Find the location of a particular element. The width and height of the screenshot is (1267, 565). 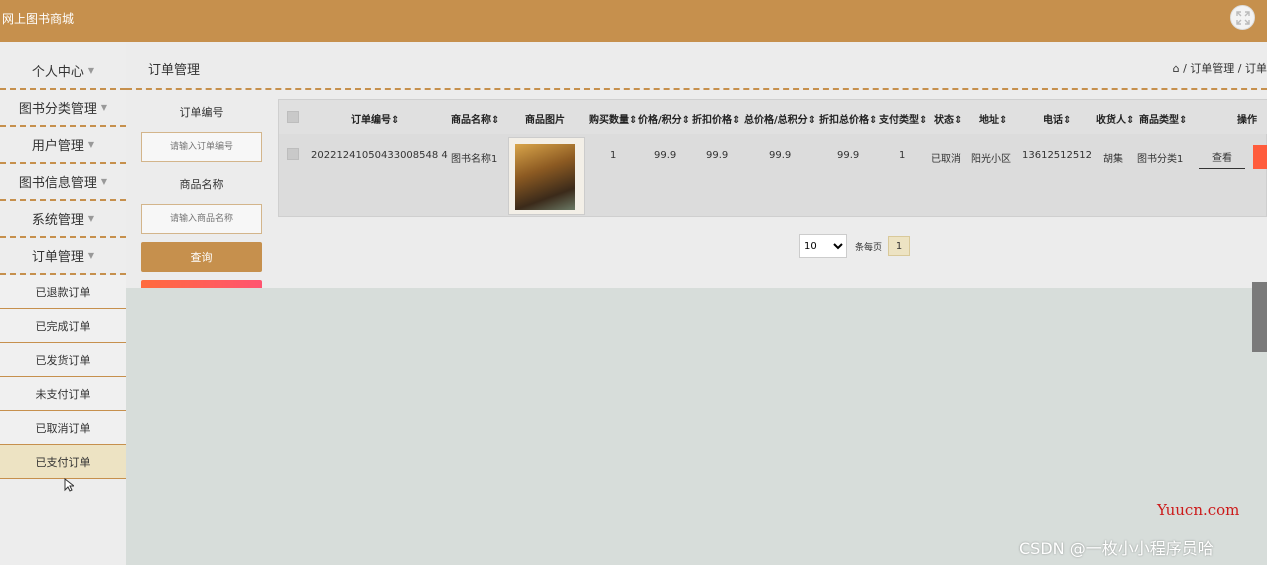

cell-quantity: 1 is located at coordinates (613, 155).